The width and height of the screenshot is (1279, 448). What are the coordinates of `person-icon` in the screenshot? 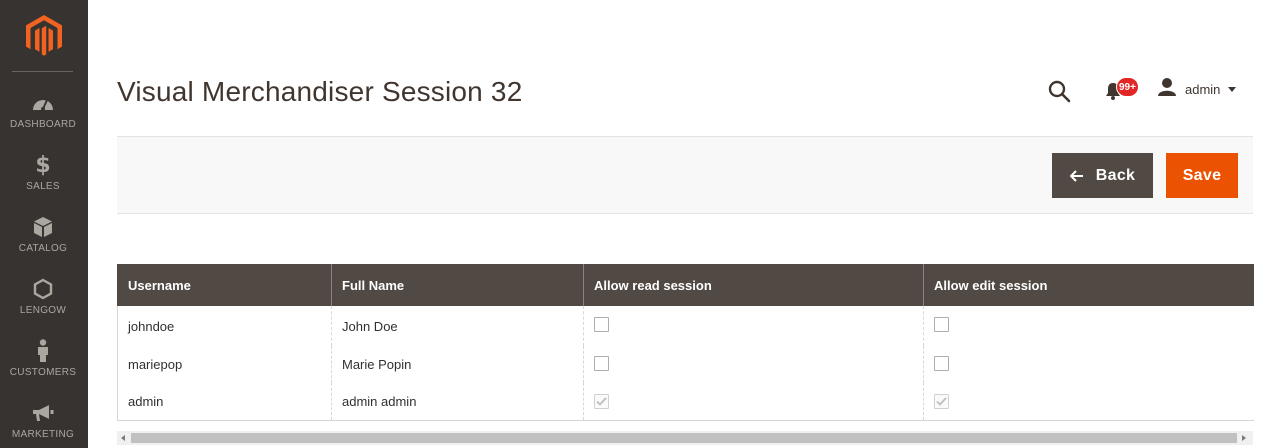 It's located at (43, 351).